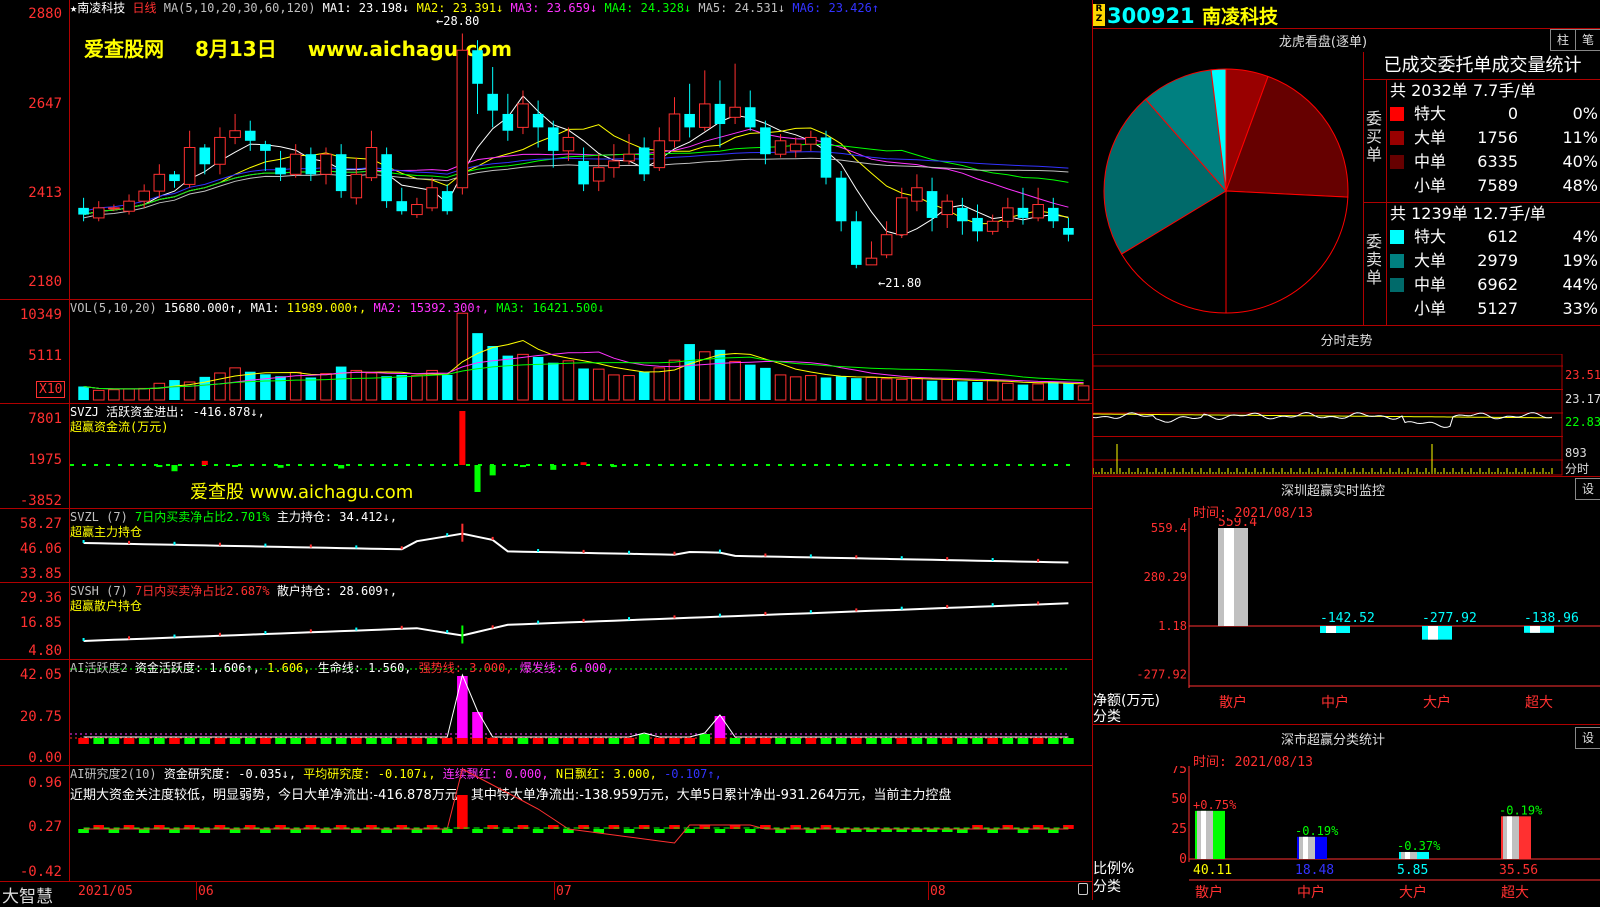  I want to click on ai-research-y-tick: 0.96, so click(45, 783).